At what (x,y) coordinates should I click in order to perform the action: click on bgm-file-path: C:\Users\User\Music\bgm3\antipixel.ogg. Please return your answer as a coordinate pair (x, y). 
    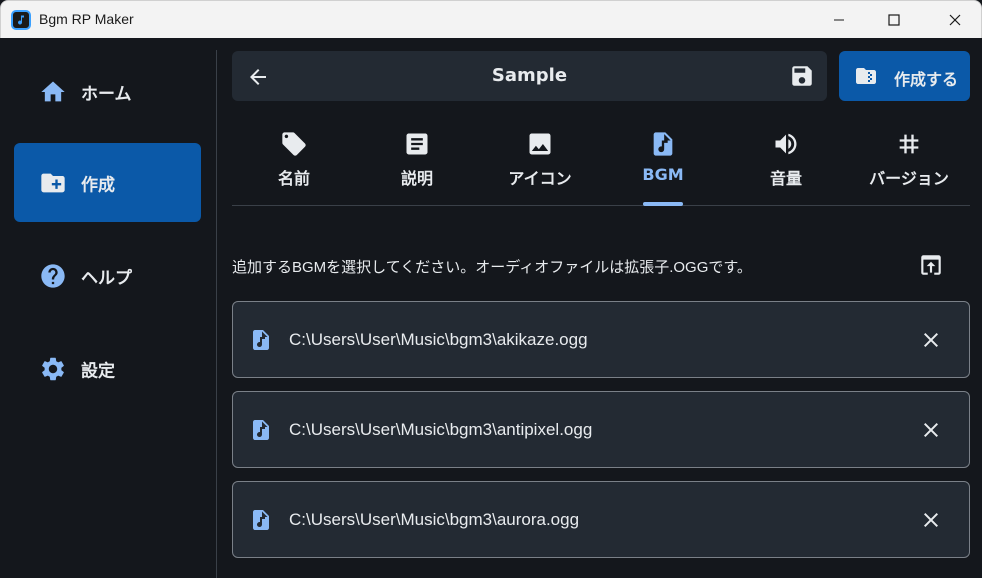
    Looking at the image, I should click on (441, 429).